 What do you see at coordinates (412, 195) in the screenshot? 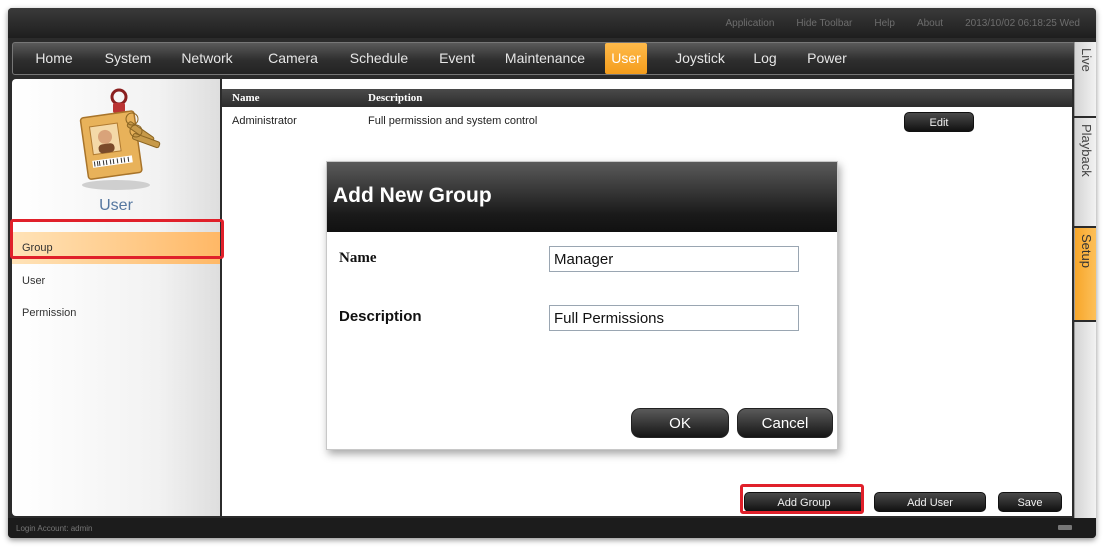
I see `dialog-title: Add New Group` at bounding box center [412, 195].